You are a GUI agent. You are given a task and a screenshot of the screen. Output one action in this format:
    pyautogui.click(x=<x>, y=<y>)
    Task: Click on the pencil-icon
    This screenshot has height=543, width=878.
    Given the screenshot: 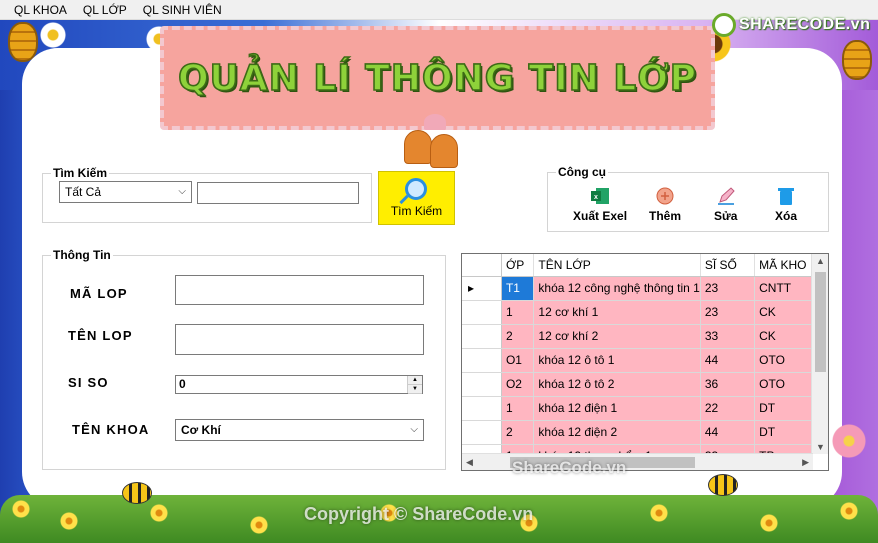 What is the action you would take?
    pyautogui.click(x=726, y=196)
    